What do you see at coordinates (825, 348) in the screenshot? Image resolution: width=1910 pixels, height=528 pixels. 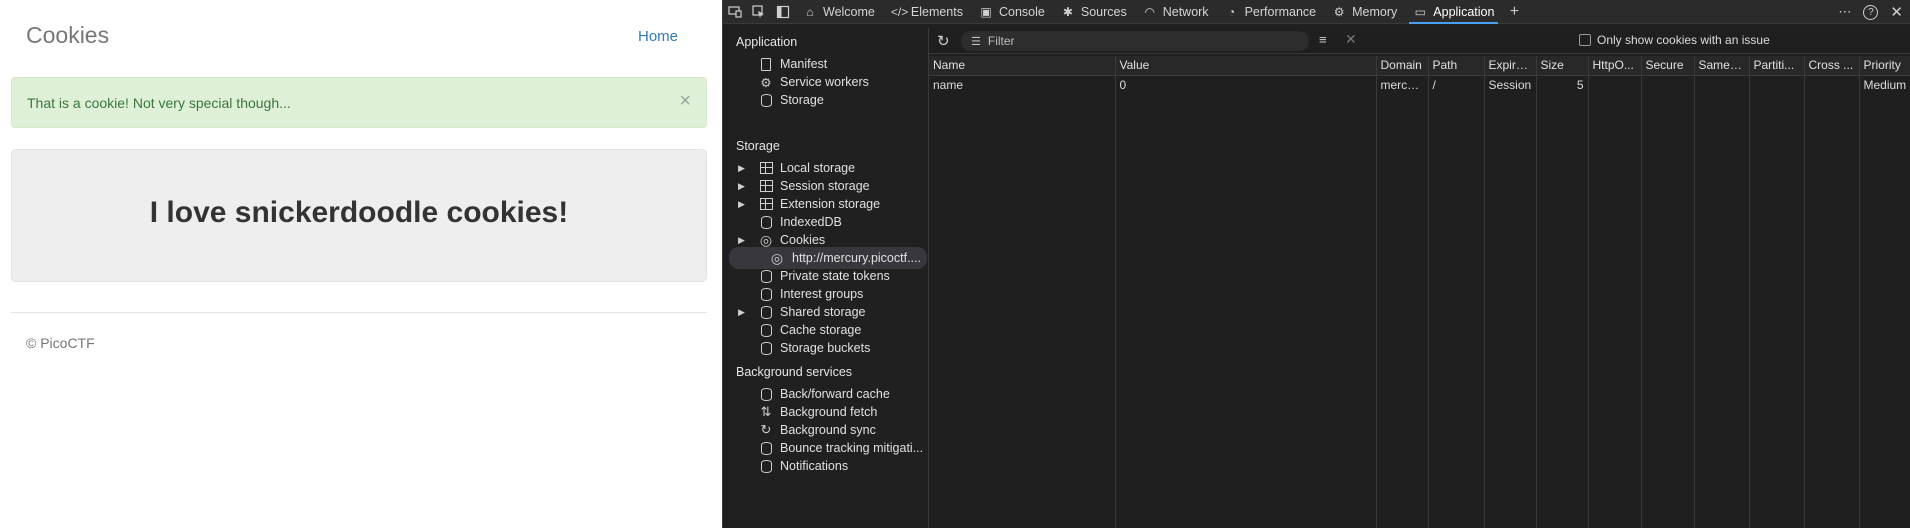 I see `sidebar-item-storage-buckets: Storage buckets` at bounding box center [825, 348].